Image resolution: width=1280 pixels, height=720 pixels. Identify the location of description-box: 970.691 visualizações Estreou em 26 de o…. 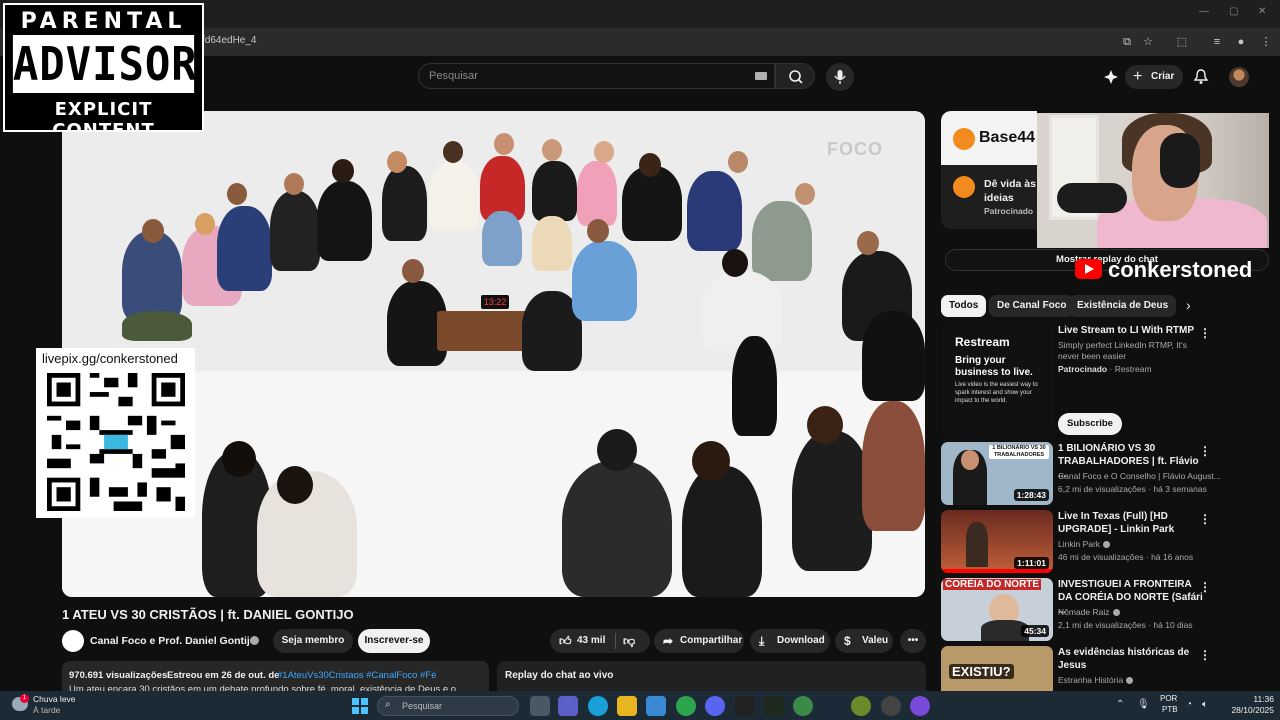
(275, 678).